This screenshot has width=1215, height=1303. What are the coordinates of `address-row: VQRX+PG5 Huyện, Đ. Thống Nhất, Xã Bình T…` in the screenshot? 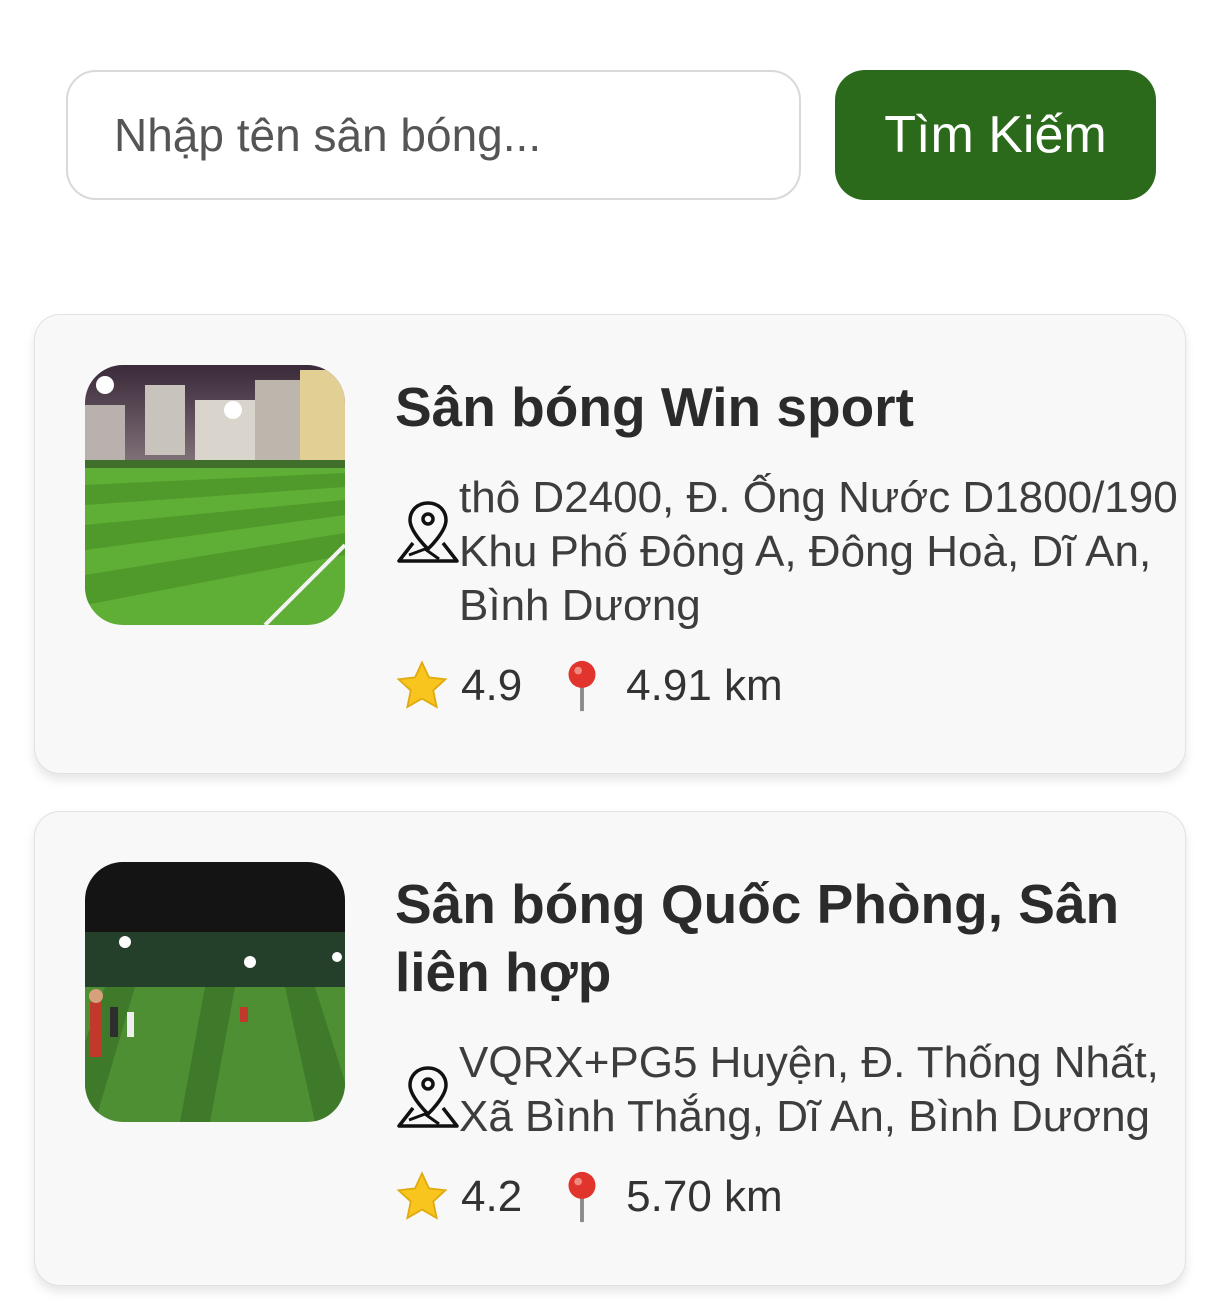 It's located at (790, 1090).